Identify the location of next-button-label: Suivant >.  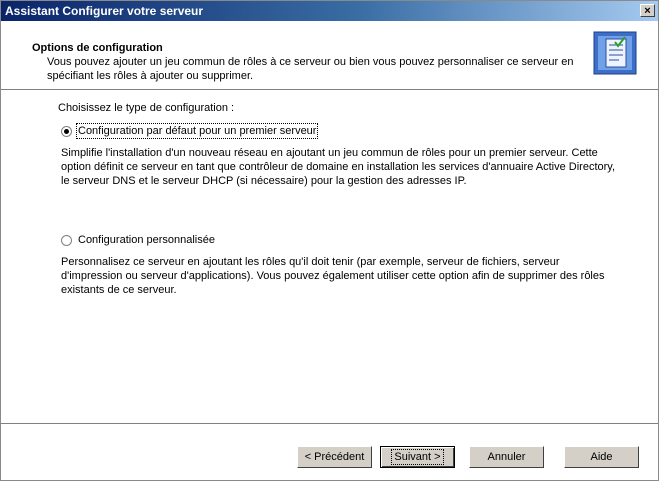
(417, 457).